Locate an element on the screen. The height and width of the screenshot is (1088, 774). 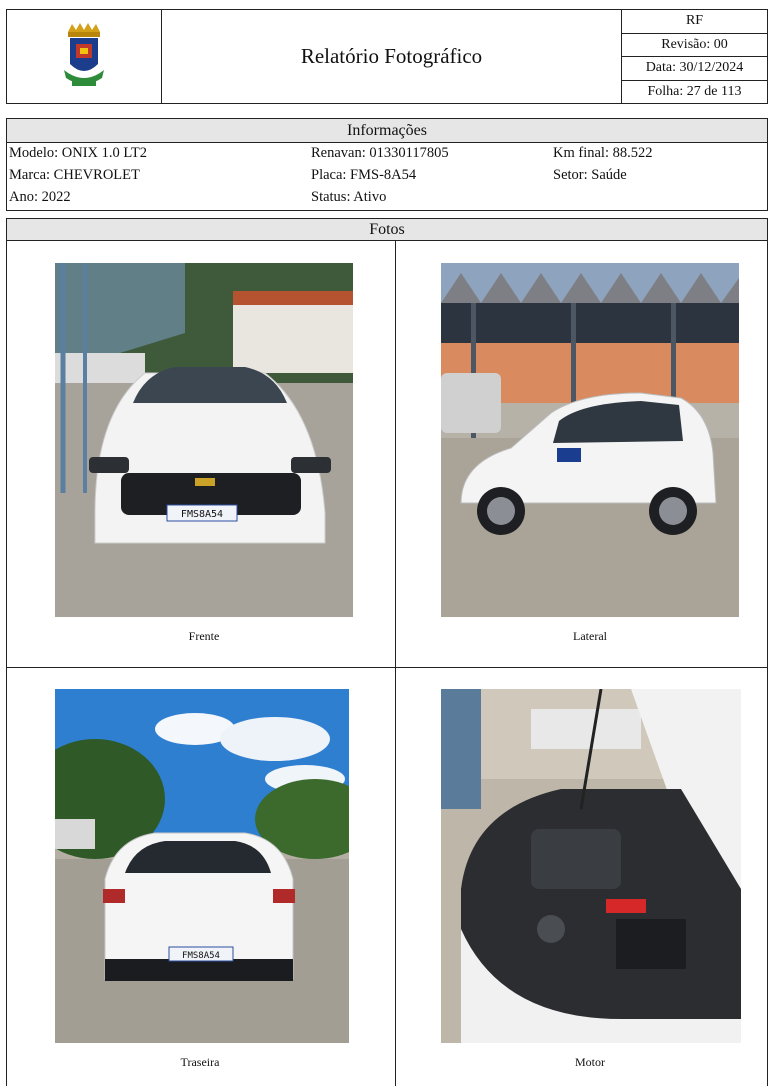
rear-plate-text: FMS8A54 is located at coordinates (201, 956).